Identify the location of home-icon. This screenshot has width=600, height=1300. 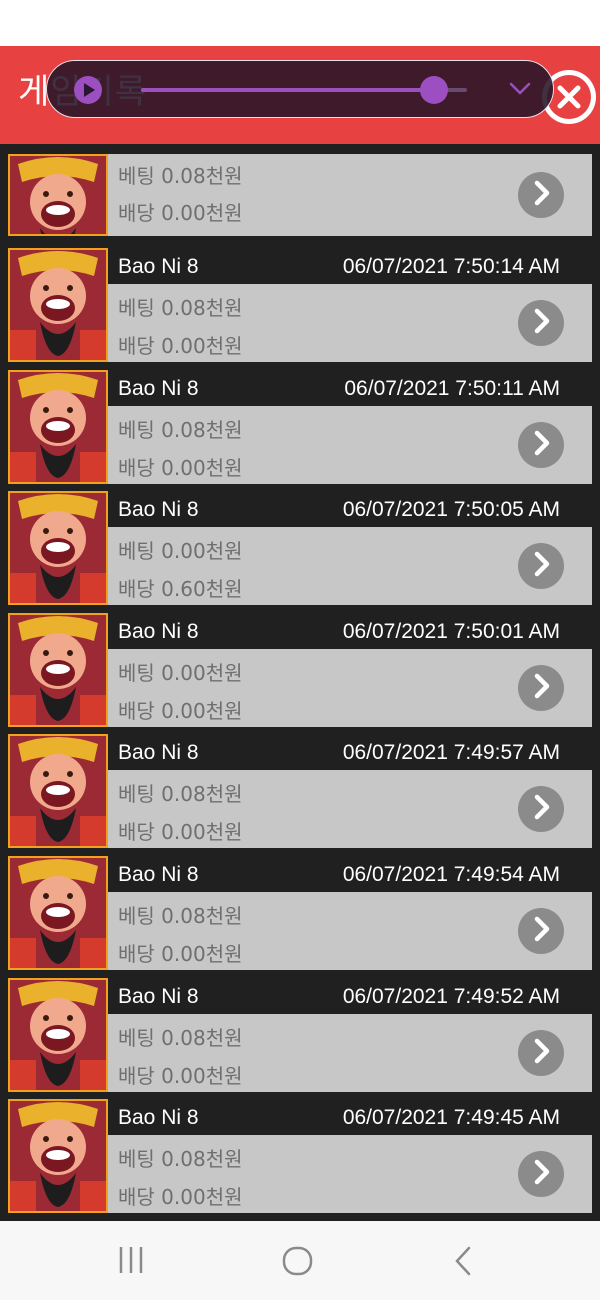
(298, 1261).